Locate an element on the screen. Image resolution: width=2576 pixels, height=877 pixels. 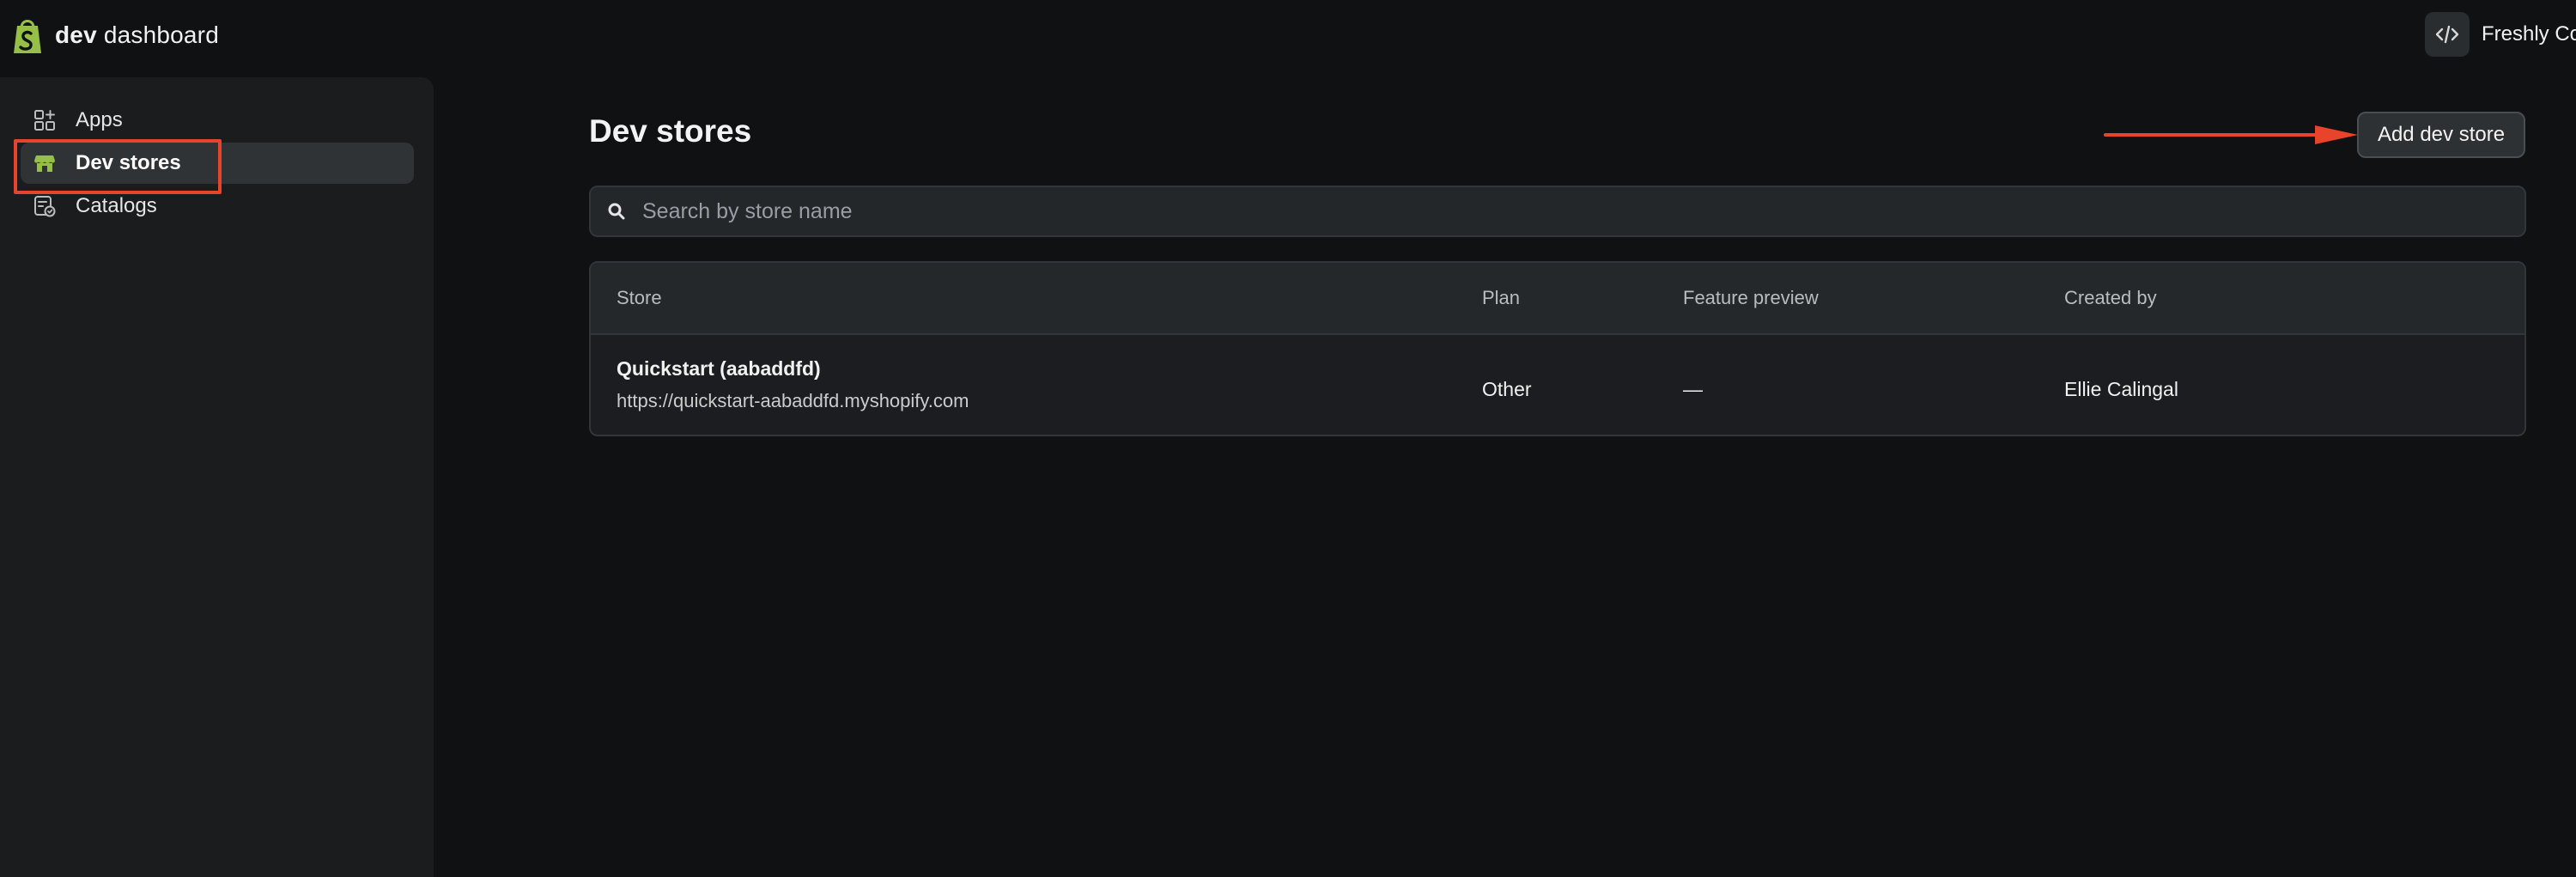
store-name-link: Quickstart (aabaddfd) is located at coordinates (719, 369).